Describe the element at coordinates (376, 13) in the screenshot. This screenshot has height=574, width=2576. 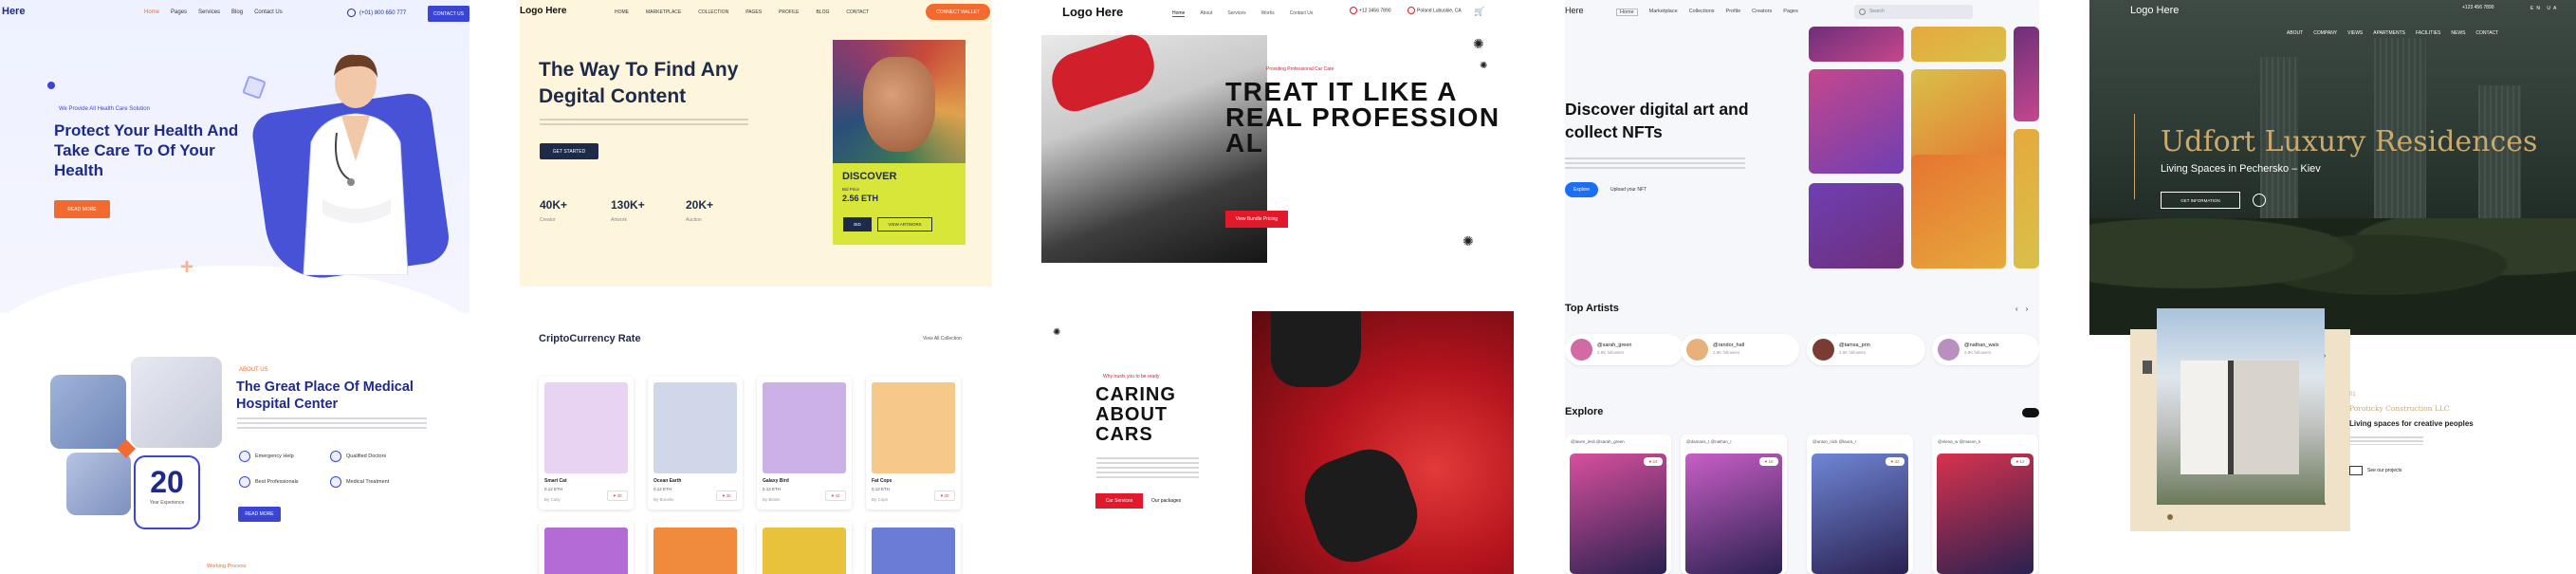
I see `medical-phone: (+01) 800 650 777` at that location.